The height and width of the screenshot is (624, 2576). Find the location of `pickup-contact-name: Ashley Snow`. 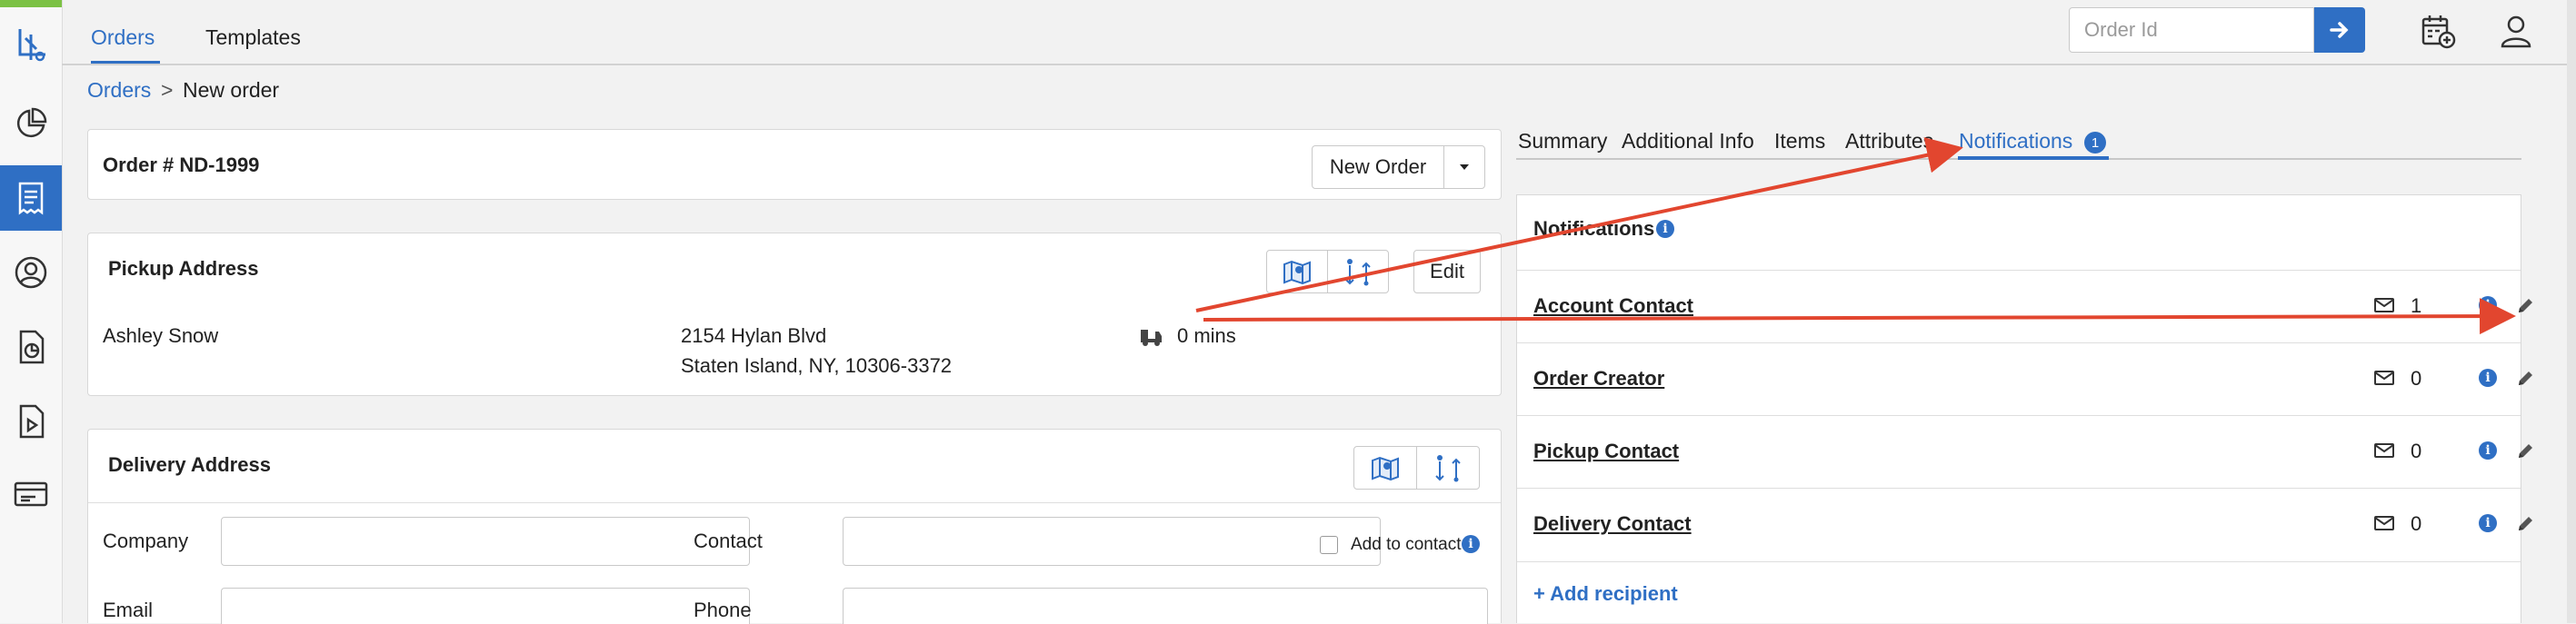

pickup-contact-name: Ashley Snow is located at coordinates (161, 336).